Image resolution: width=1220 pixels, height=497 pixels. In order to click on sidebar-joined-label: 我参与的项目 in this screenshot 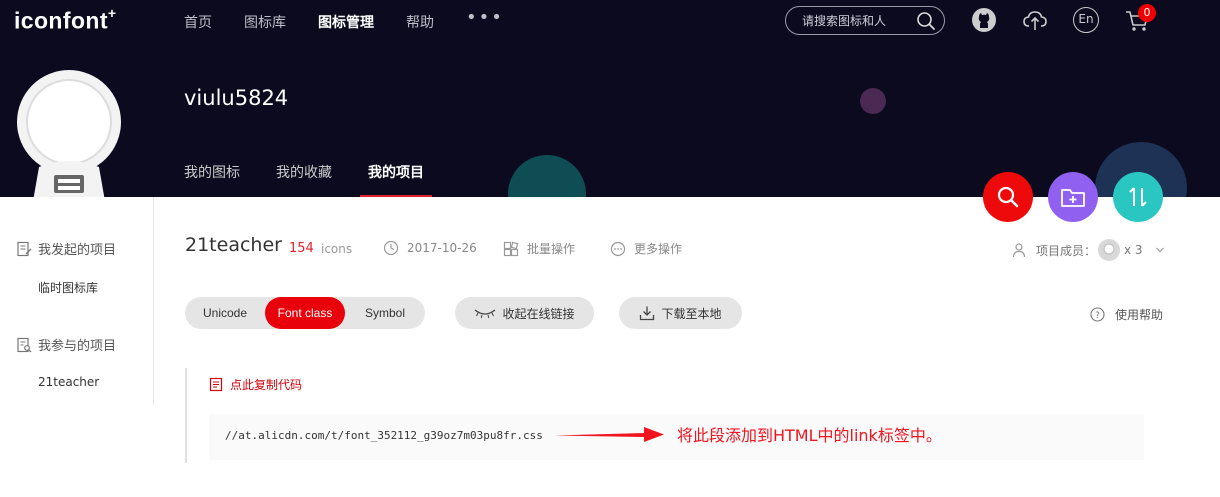, I will do `click(77, 346)`.